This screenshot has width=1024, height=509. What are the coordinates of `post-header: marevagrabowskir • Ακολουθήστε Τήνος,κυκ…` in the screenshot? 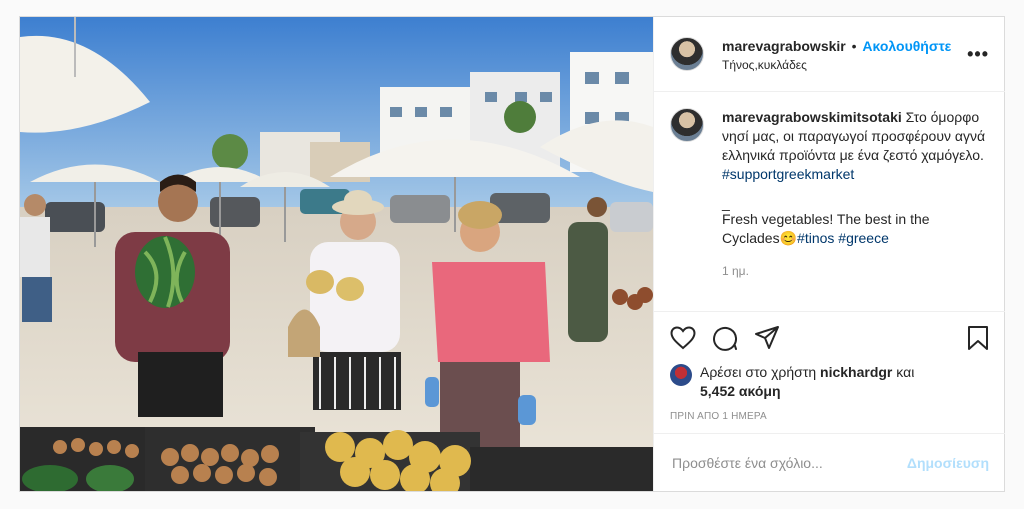 It's located at (829, 54).